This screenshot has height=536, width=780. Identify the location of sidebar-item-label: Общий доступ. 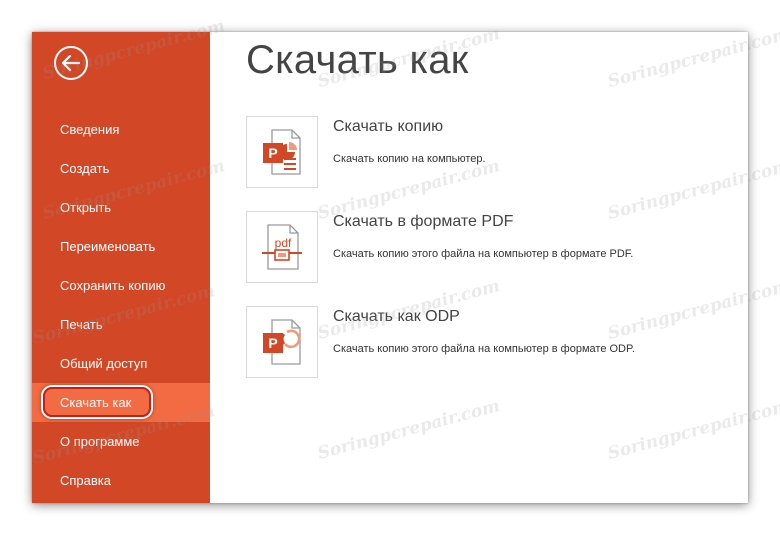
(104, 363).